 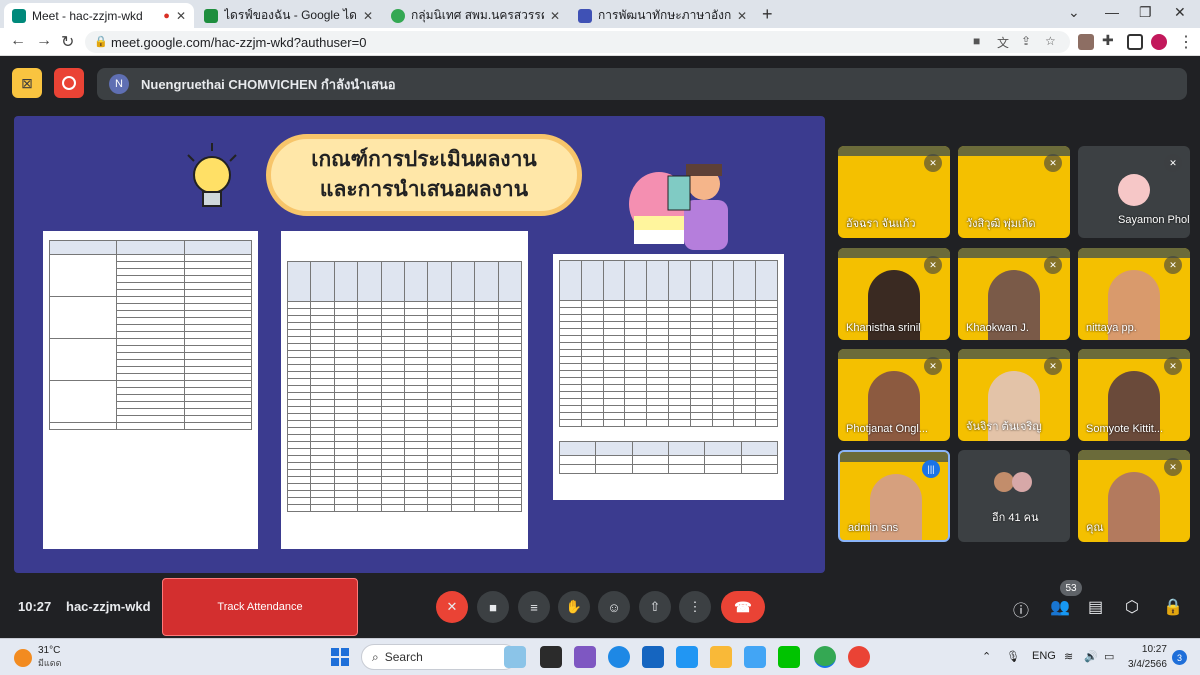 What do you see at coordinates (1180, 12) in the screenshot?
I see `close-window-icon: ✕` at bounding box center [1180, 12].